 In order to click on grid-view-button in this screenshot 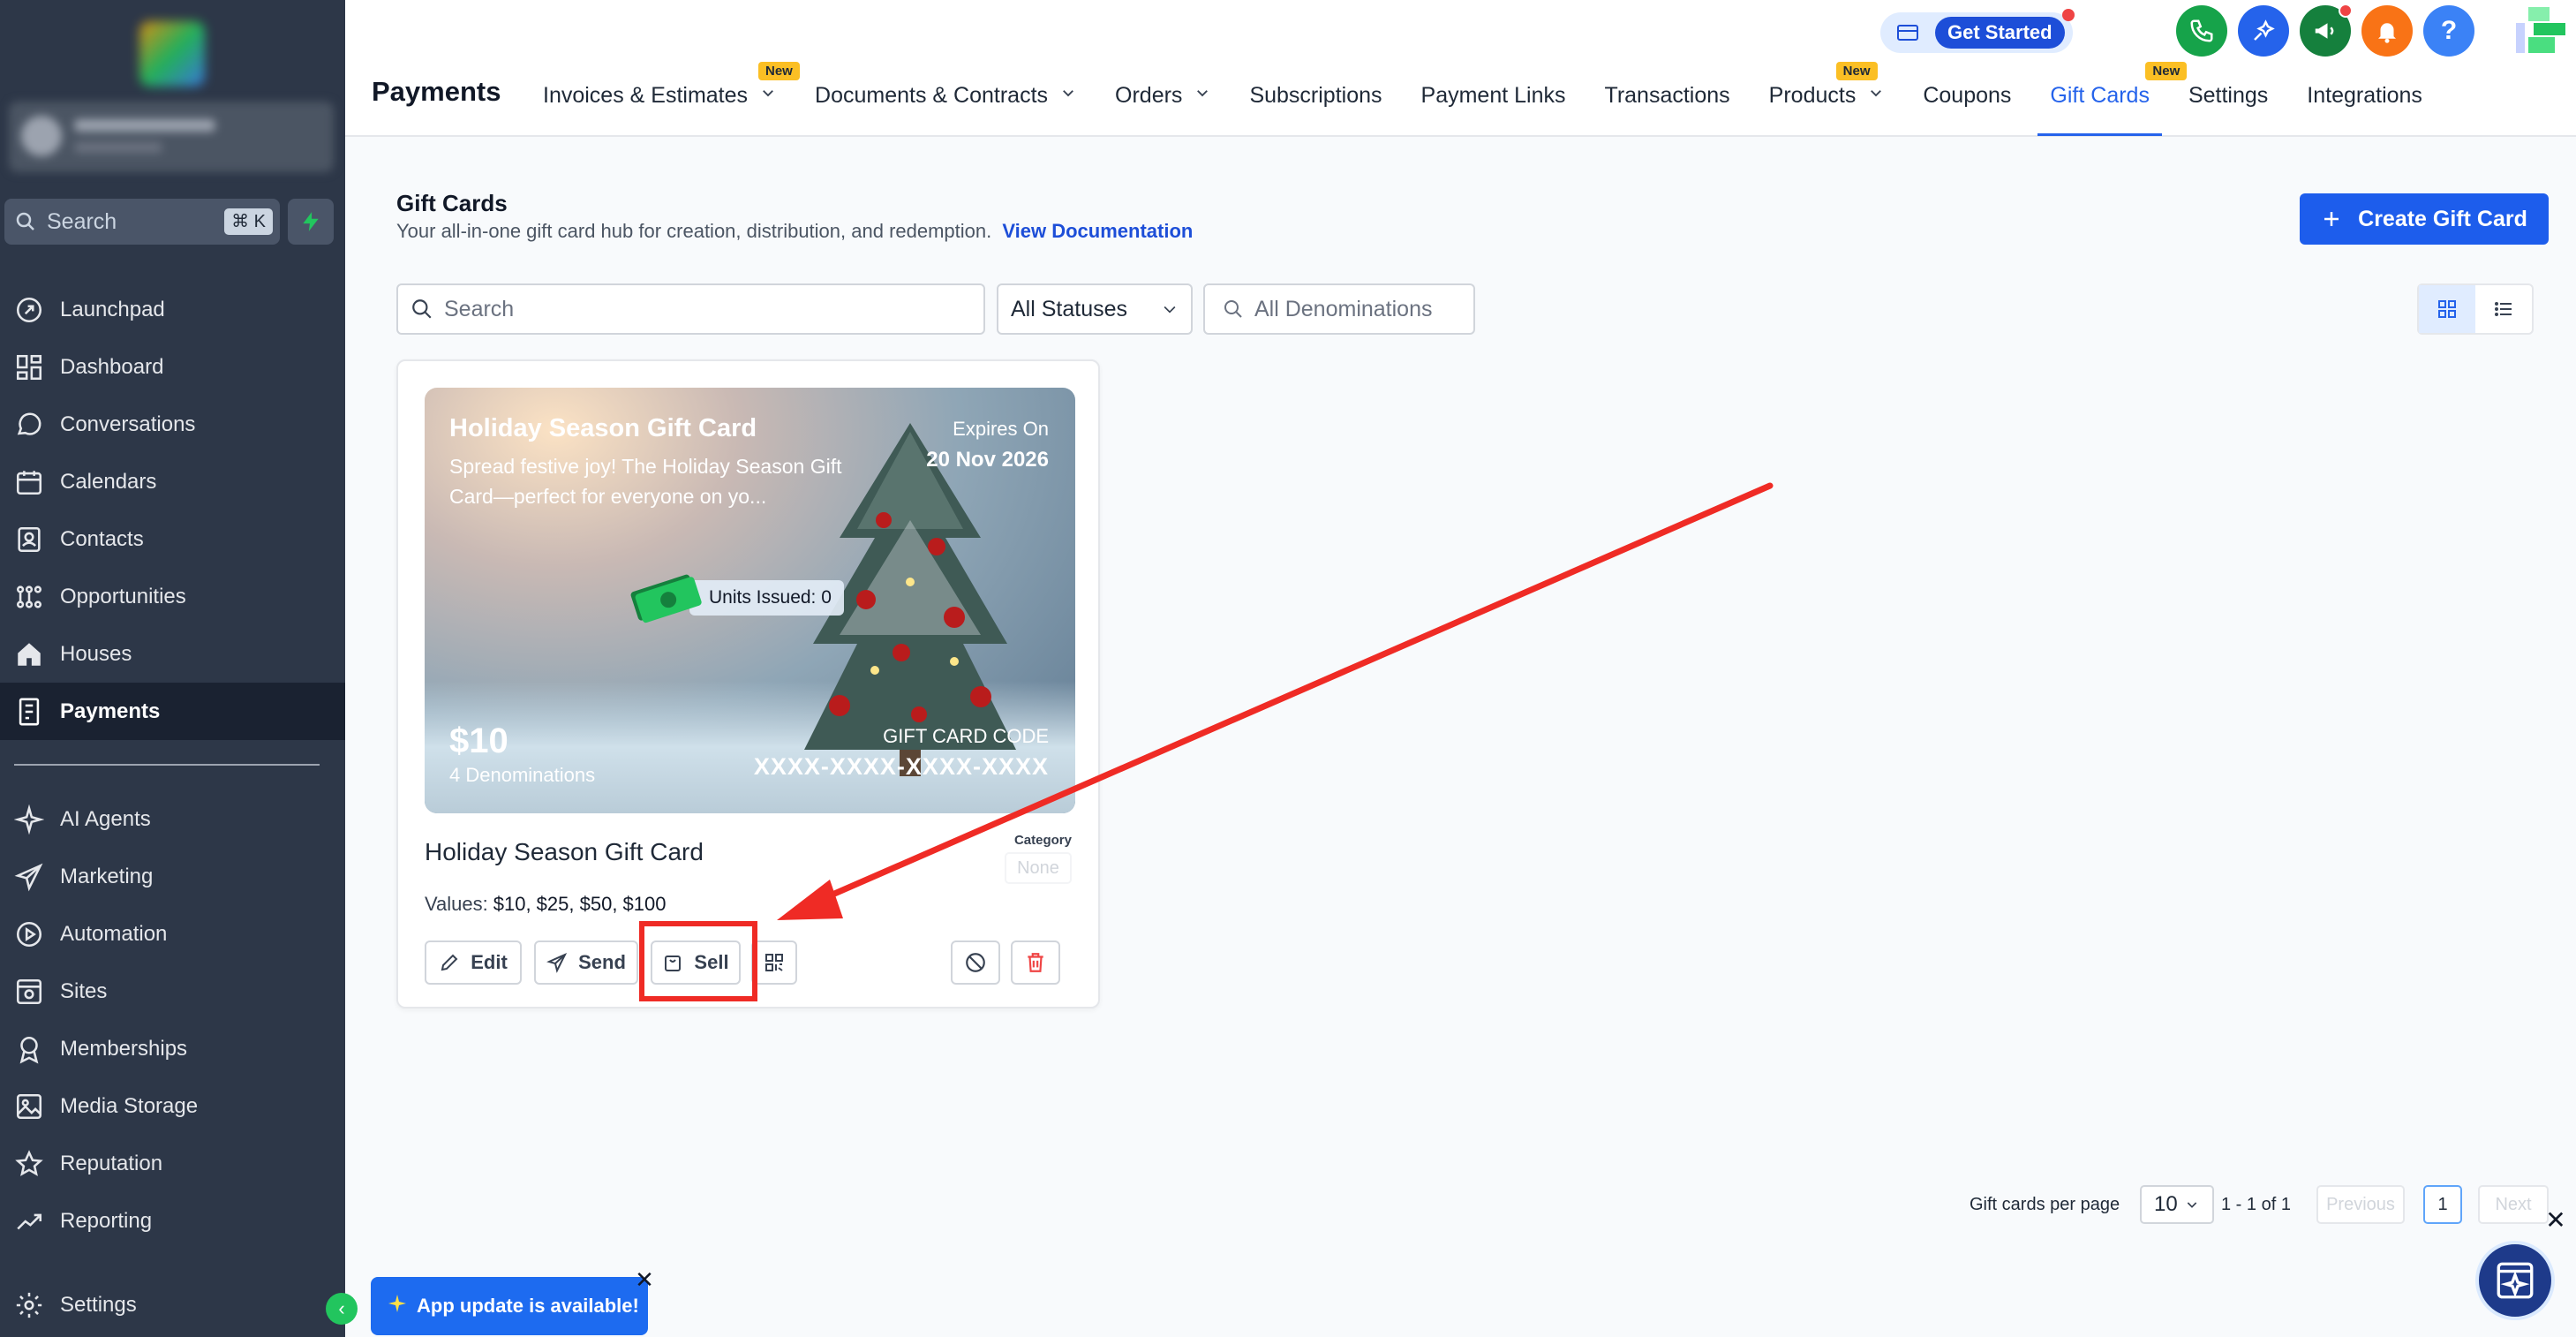, I will do `click(2447, 309)`.